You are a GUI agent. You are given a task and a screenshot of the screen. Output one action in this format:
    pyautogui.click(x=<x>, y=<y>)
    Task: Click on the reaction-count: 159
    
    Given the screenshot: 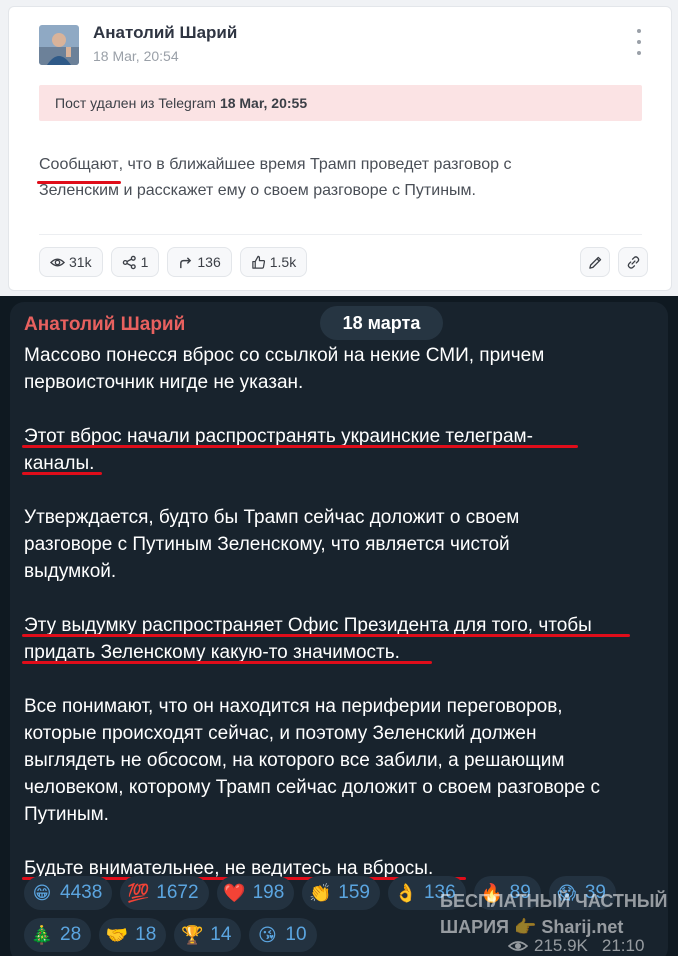 What is the action you would take?
    pyautogui.click(x=354, y=892)
    